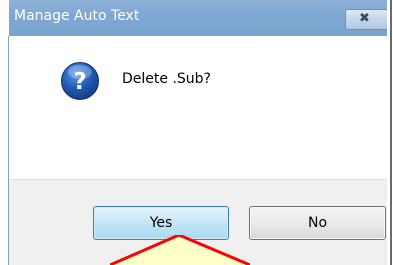  I want to click on confirmation-message: Delete .Sub?, so click(166, 79).